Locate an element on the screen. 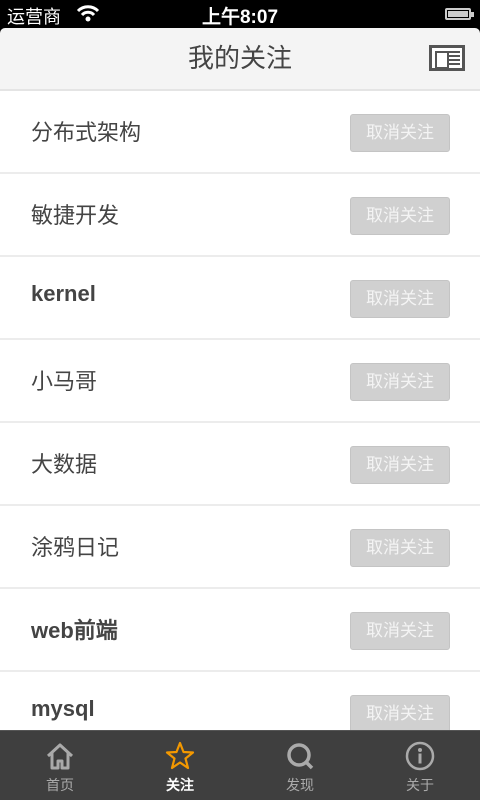 This screenshot has width=480, height=800. tab-about: 关于 is located at coordinates (420, 765).